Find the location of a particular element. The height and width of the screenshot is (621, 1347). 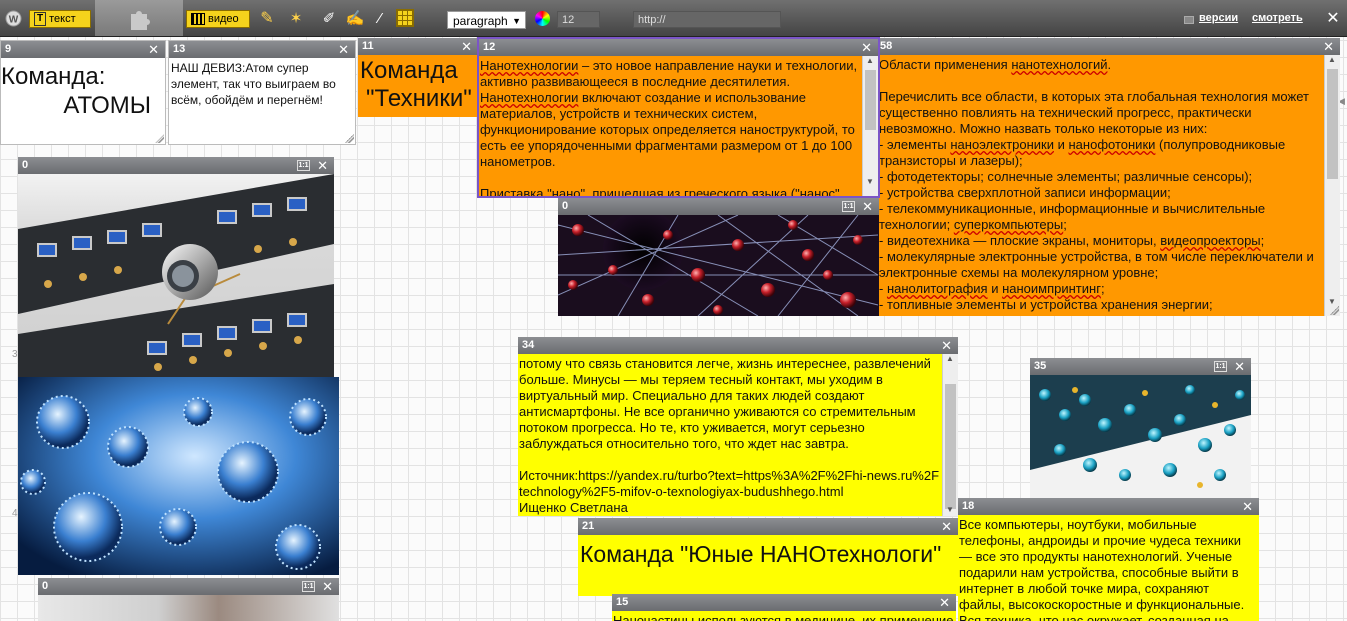

puzzle-icon is located at coordinates (139, 18).